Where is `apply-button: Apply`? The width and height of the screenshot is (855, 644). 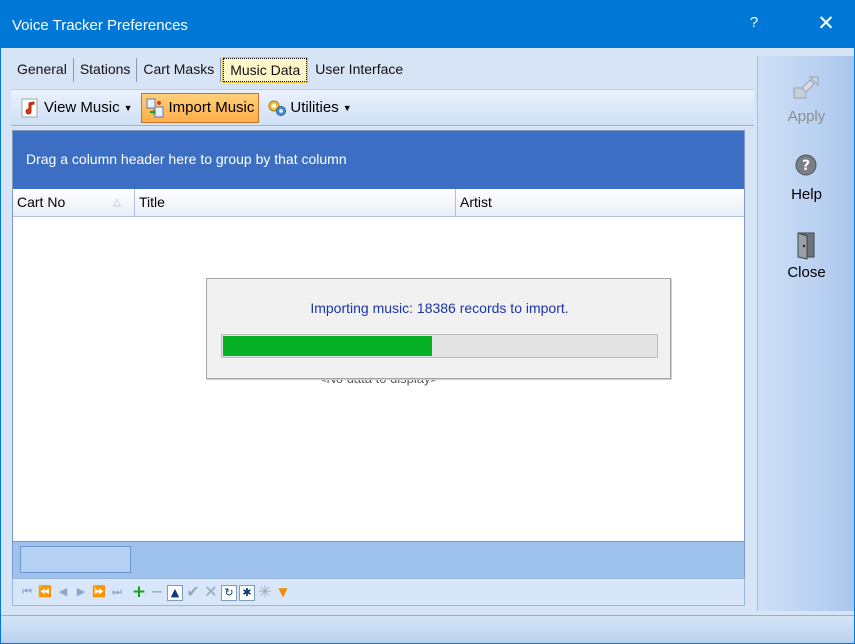
apply-button: Apply is located at coordinates (806, 102).